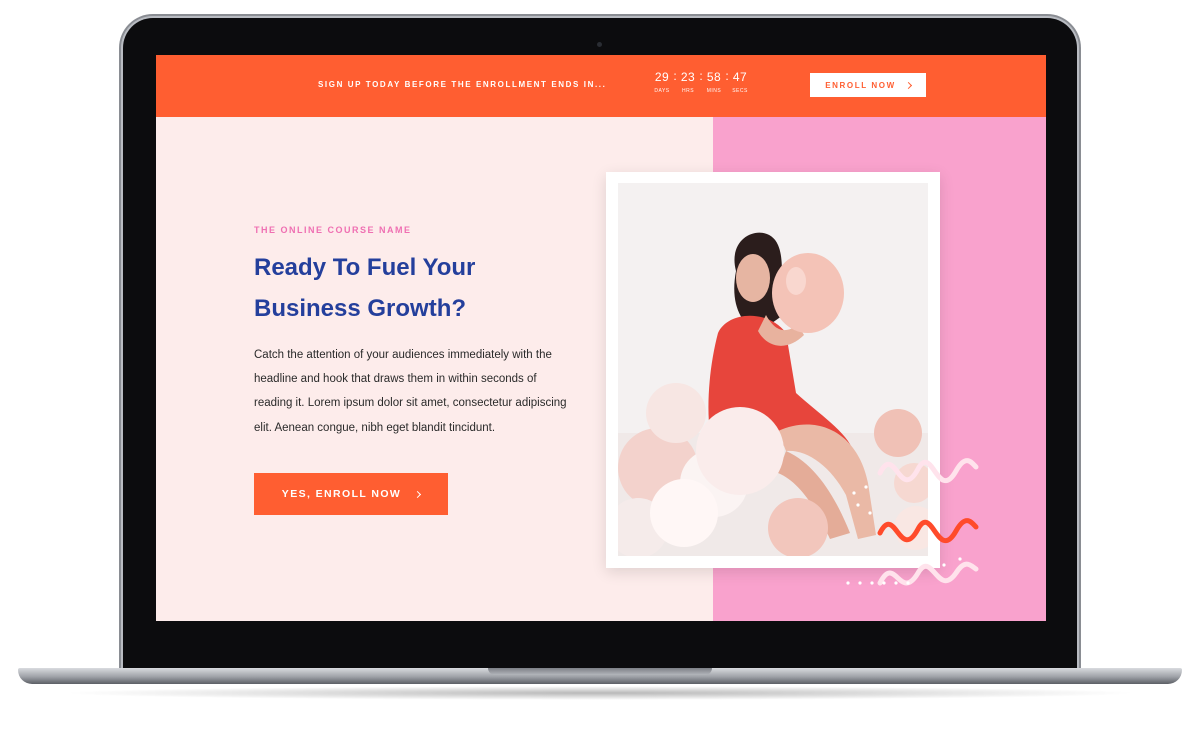  I want to click on countdown-hours: 23 HRS, so click(688, 82).